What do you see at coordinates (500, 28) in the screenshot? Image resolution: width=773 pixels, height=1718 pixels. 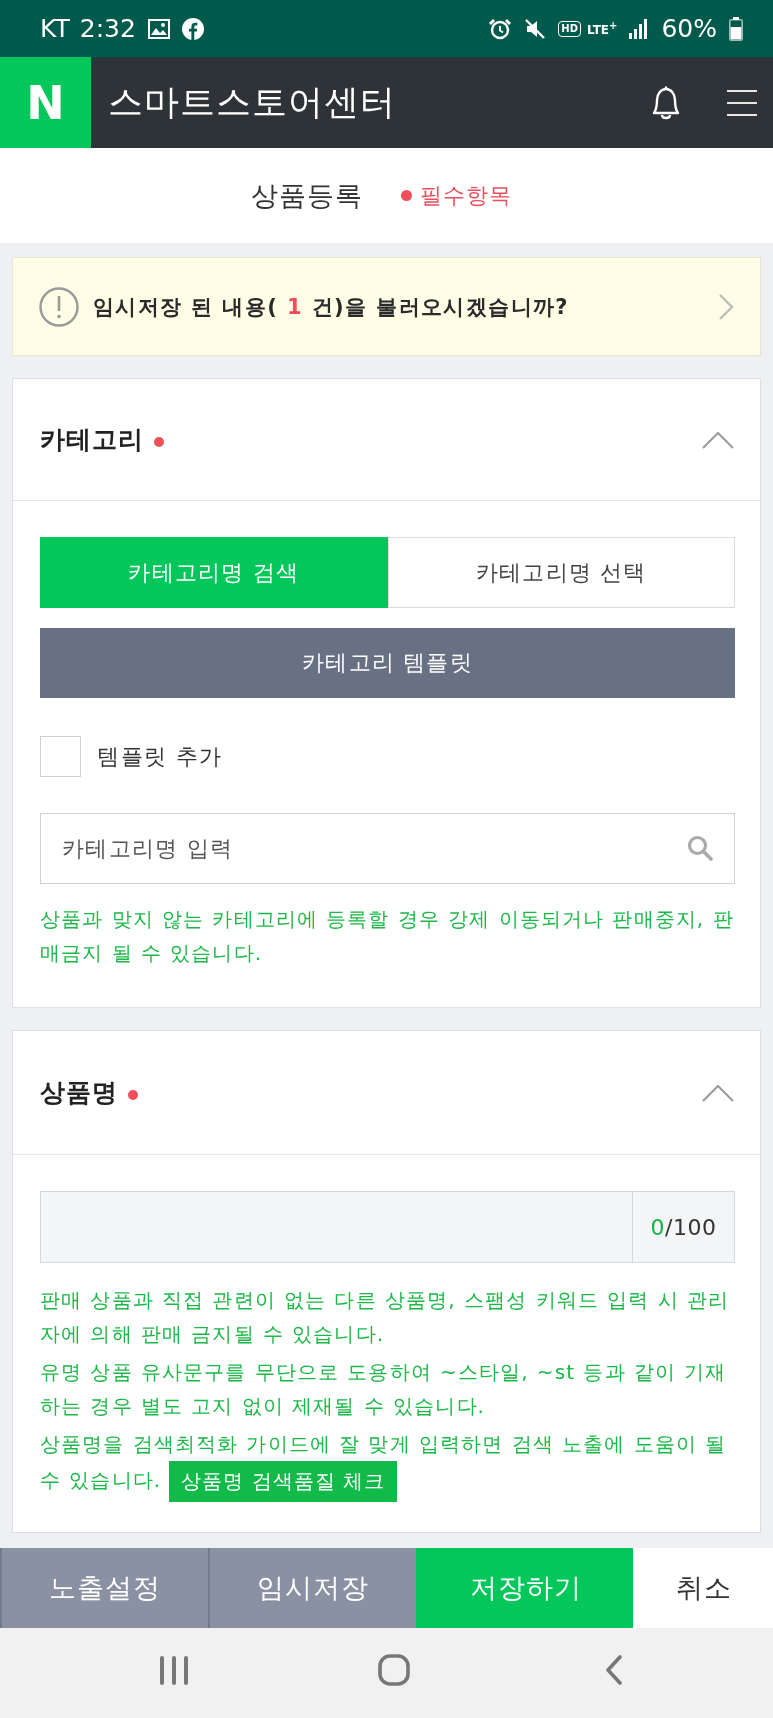 I see `alarm-clock-icon` at bounding box center [500, 28].